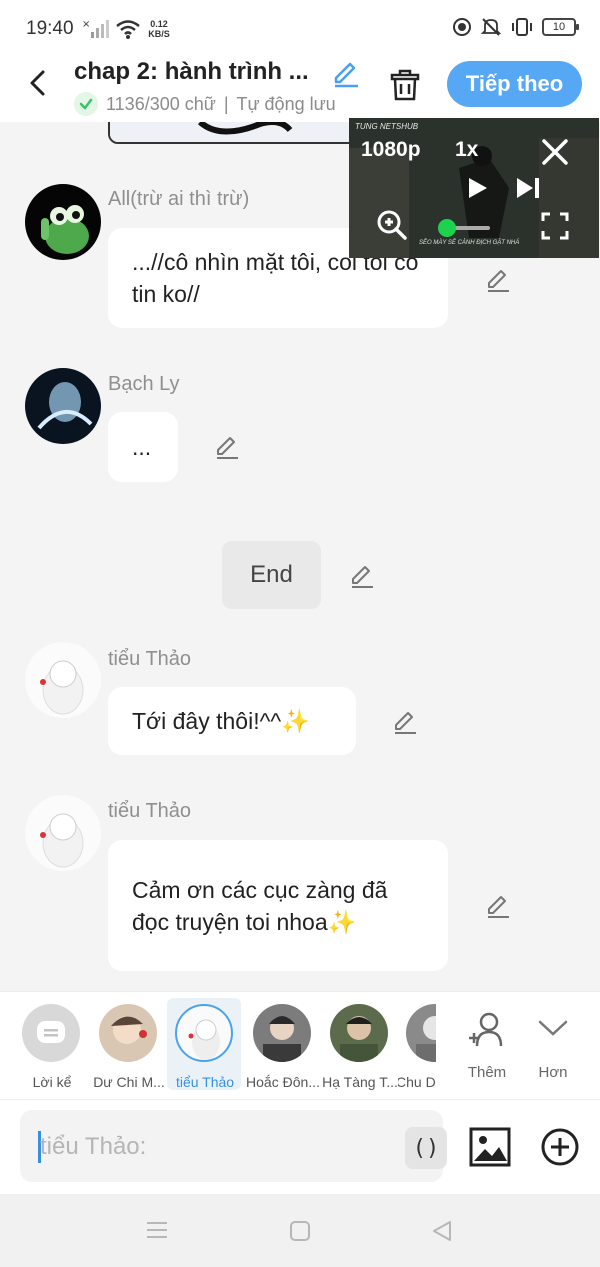 The height and width of the screenshot is (1267, 600). What do you see at coordinates (286, 103) in the screenshot?
I see `autosave-label: Tự động lưu` at bounding box center [286, 103].